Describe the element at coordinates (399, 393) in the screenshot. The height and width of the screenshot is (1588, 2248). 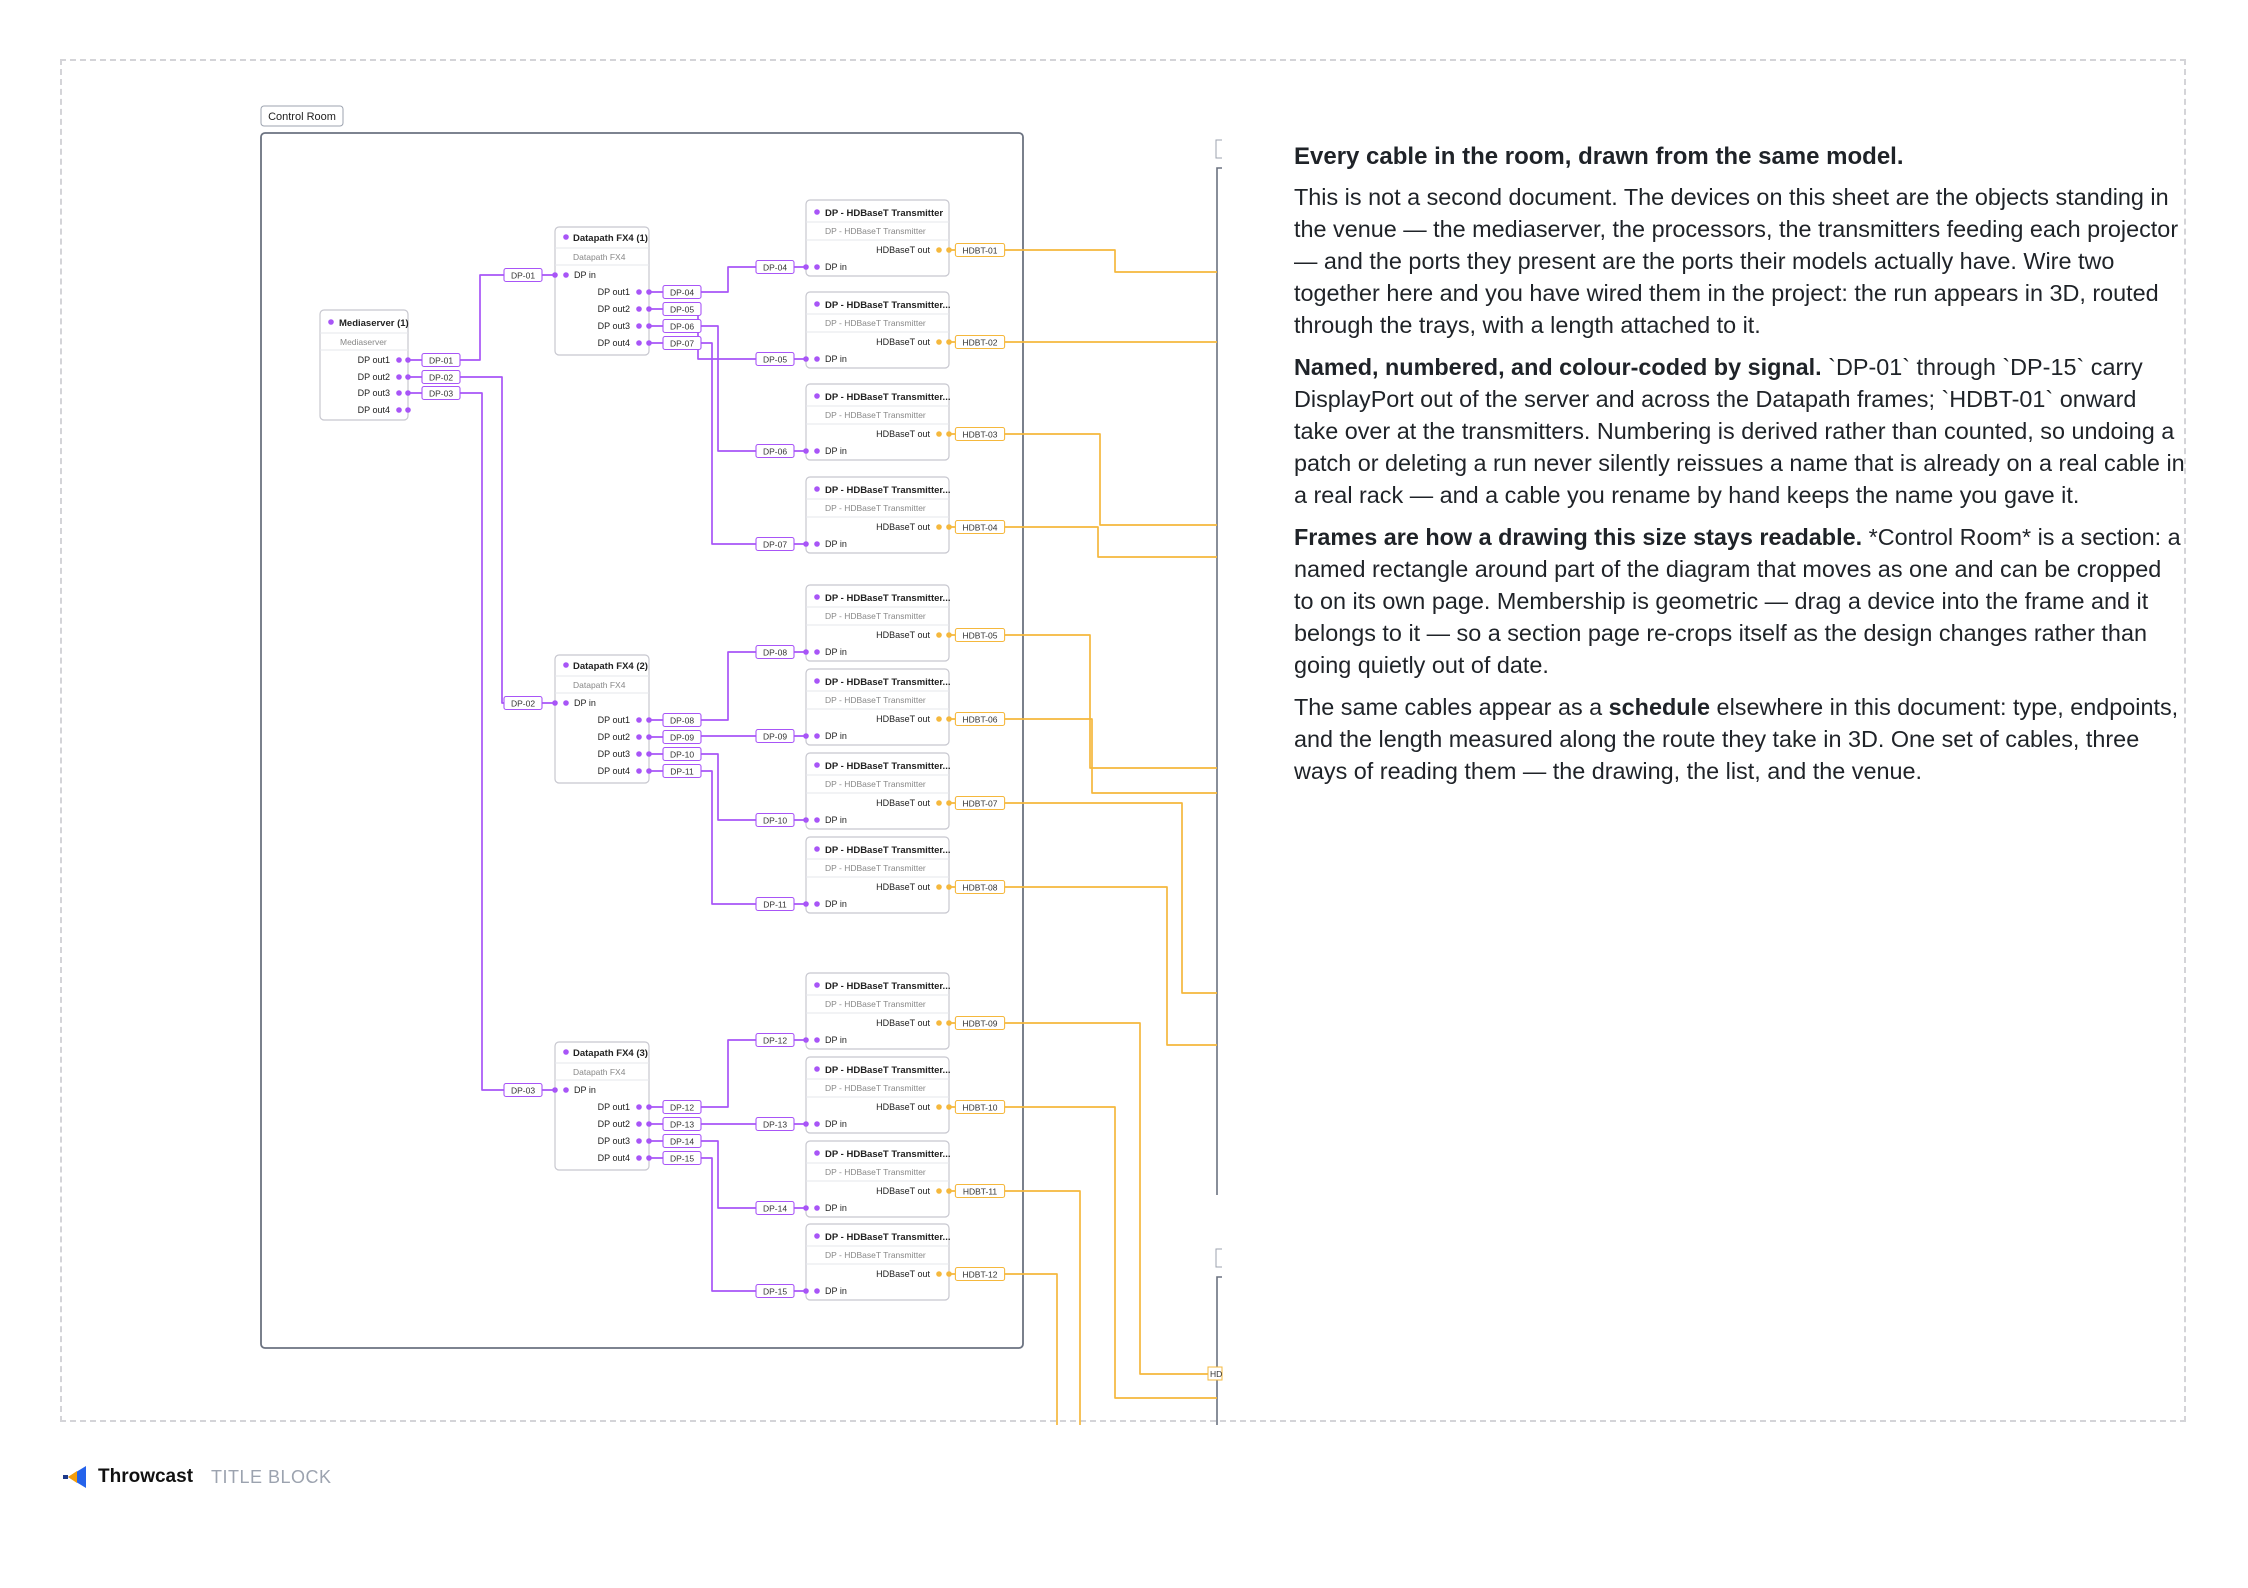
I see `mediaserver-port-dot` at that location.